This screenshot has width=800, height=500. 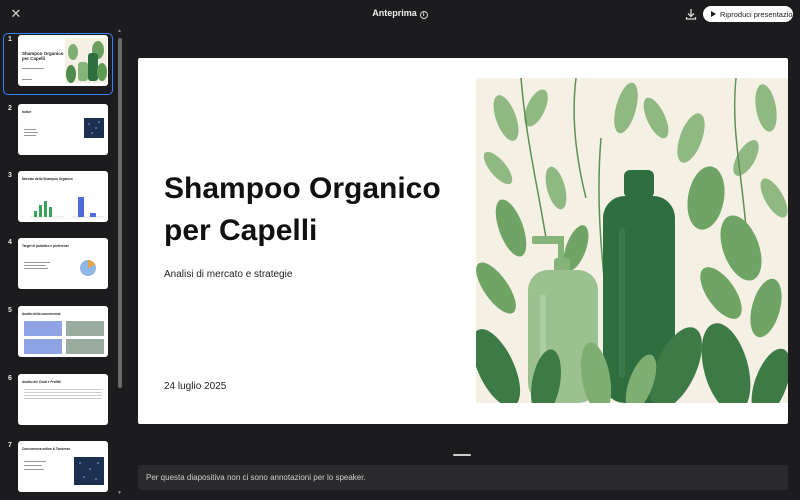 What do you see at coordinates (228, 274) in the screenshot?
I see `slide-subtitle: Analisi di mercato e strategie` at bounding box center [228, 274].